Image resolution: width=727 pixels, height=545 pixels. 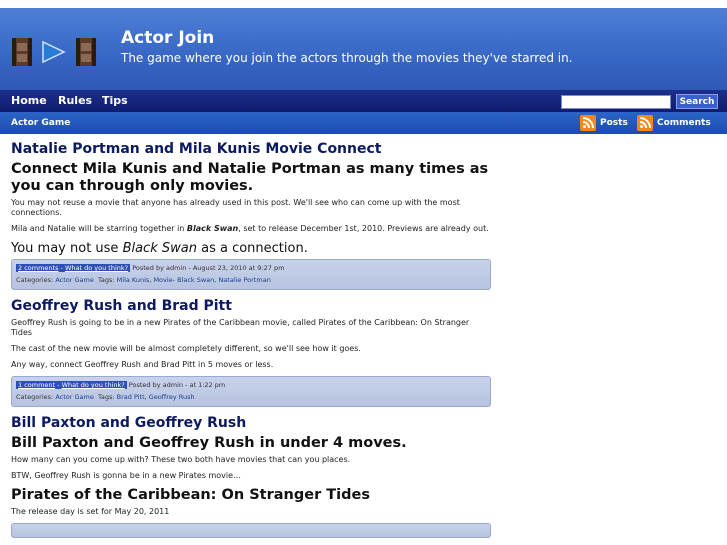 I want to click on comments-highlight: 1 comment - What do you think?, so click(x=71, y=385).